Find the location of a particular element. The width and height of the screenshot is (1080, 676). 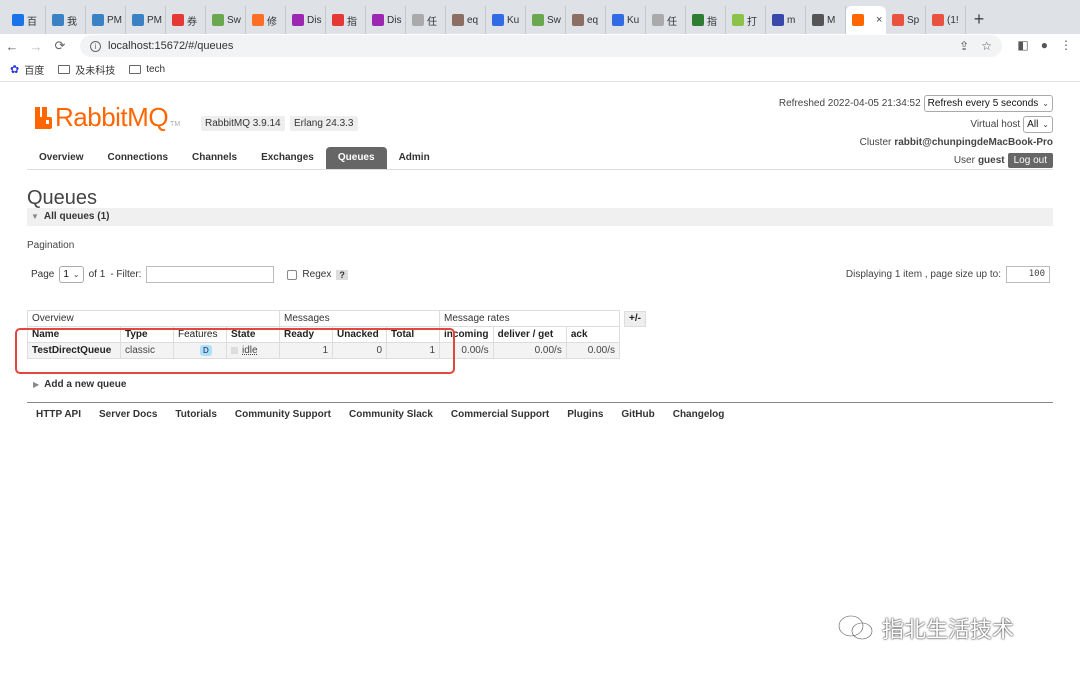

browser-tab: m is located at coordinates (786, 20).